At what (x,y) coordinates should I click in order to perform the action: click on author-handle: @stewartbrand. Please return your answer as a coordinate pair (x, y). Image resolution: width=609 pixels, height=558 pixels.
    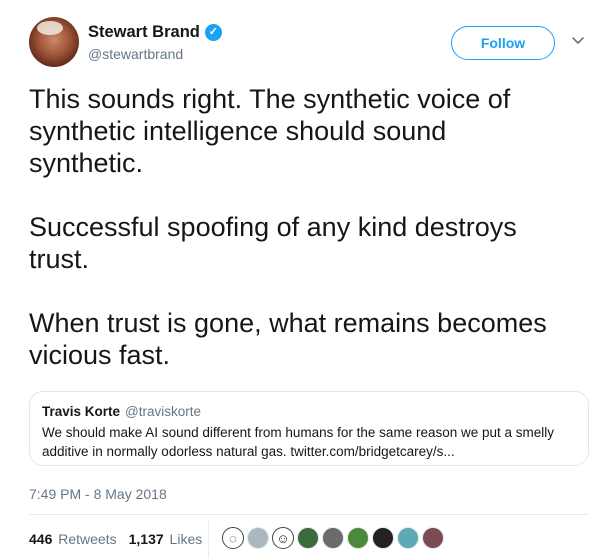
    Looking at the image, I should click on (155, 54).